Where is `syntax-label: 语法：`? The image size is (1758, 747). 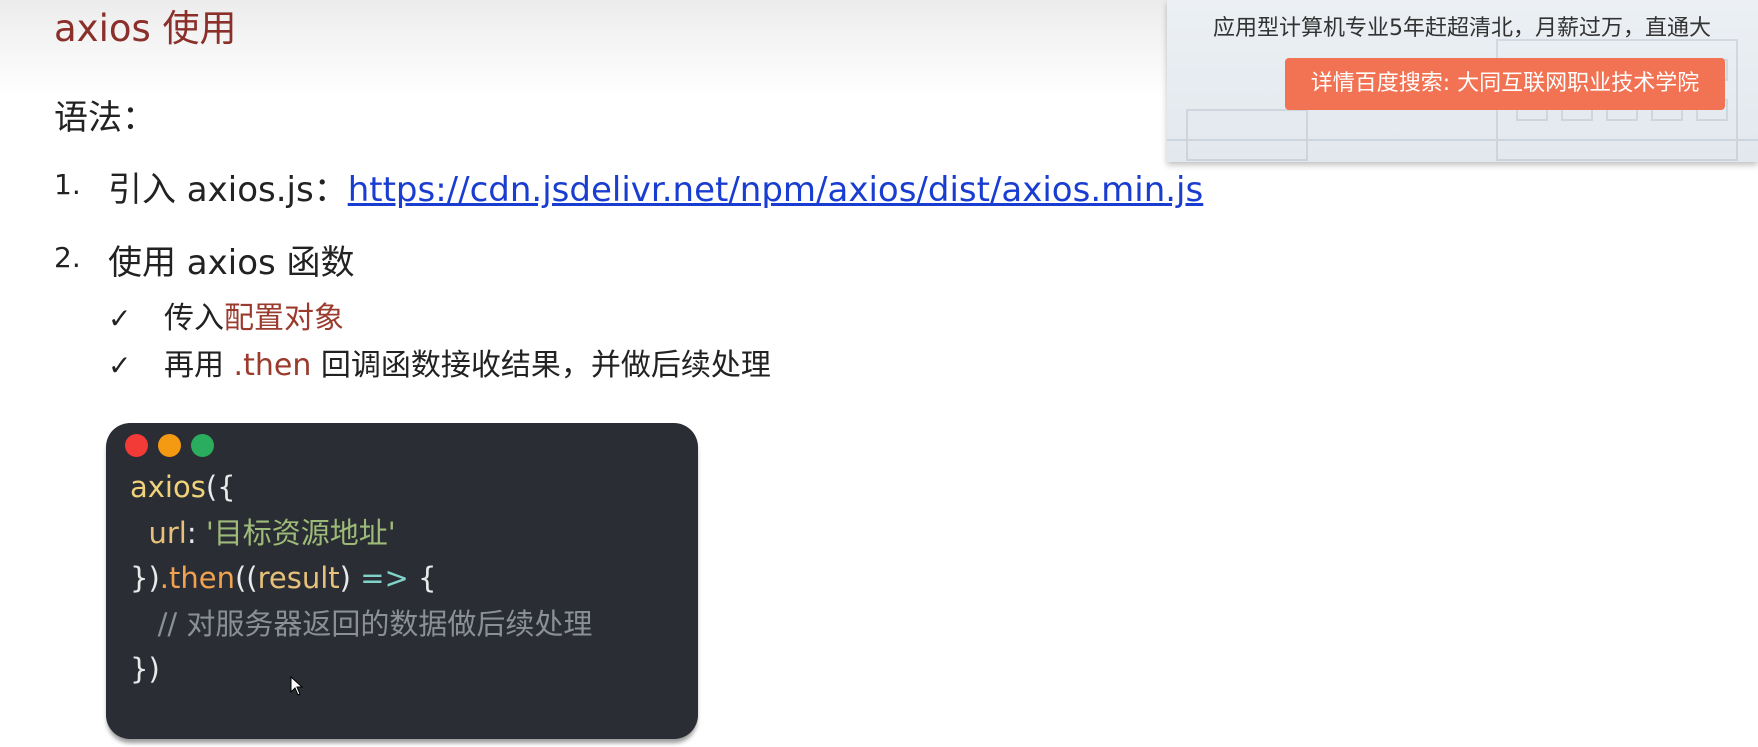 syntax-label: 语法： is located at coordinates (105, 118).